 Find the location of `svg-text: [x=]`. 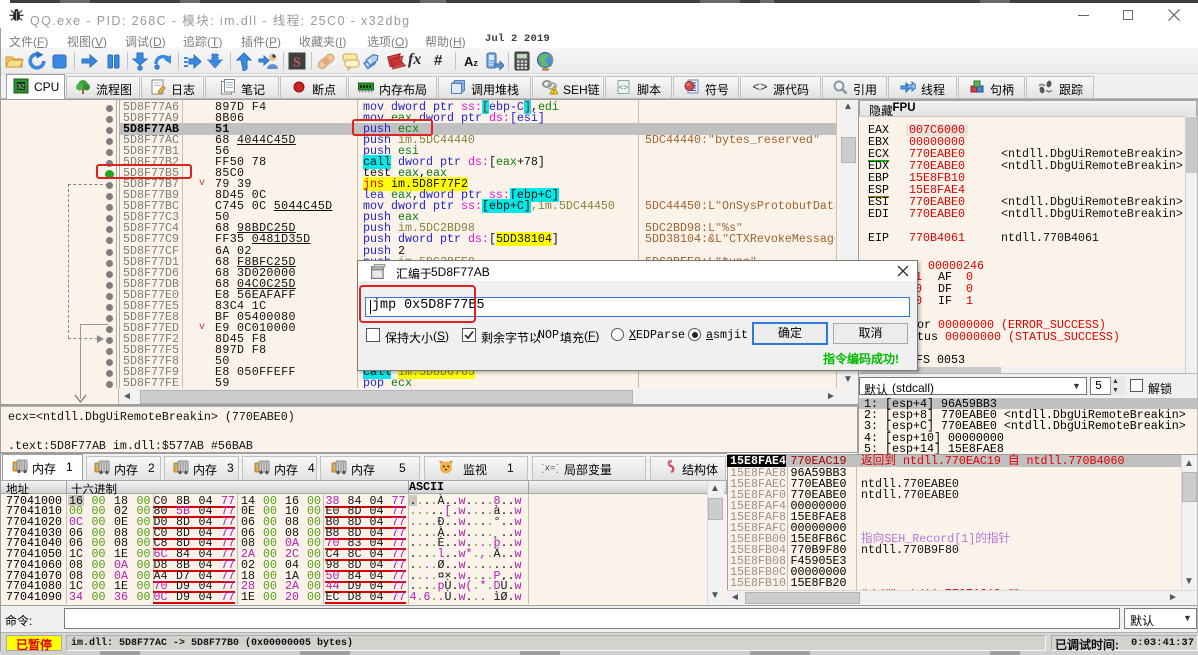

svg-text: [x=] is located at coordinates (550, 469).